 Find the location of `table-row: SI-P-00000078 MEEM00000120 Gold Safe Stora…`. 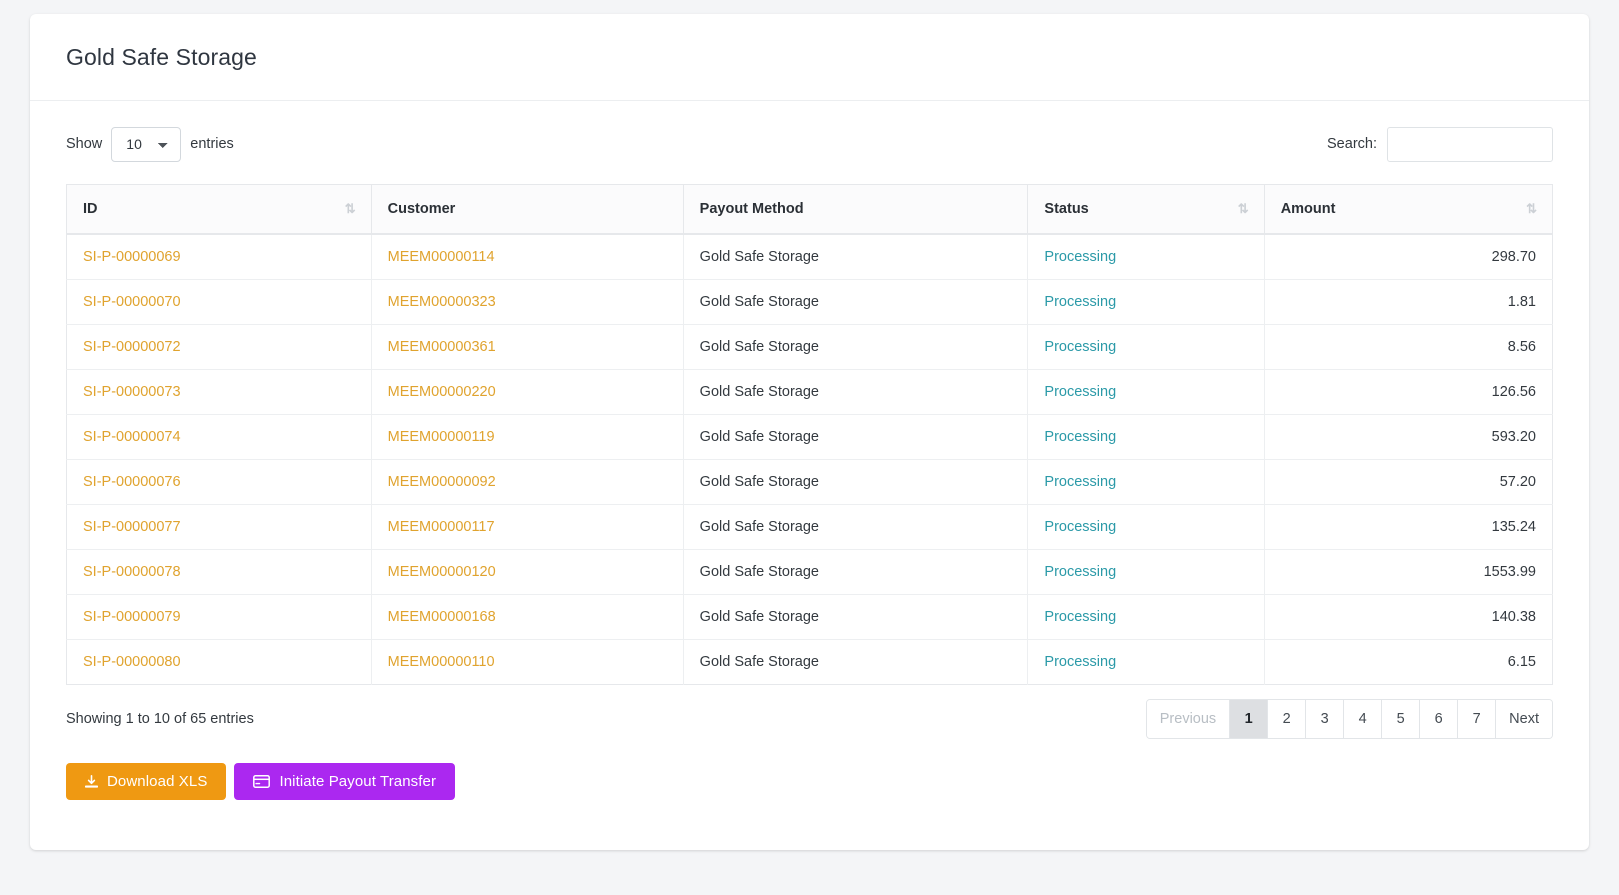

table-row: SI-P-00000078 MEEM00000120 Gold Safe Stora… is located at coordinates (809, 572).